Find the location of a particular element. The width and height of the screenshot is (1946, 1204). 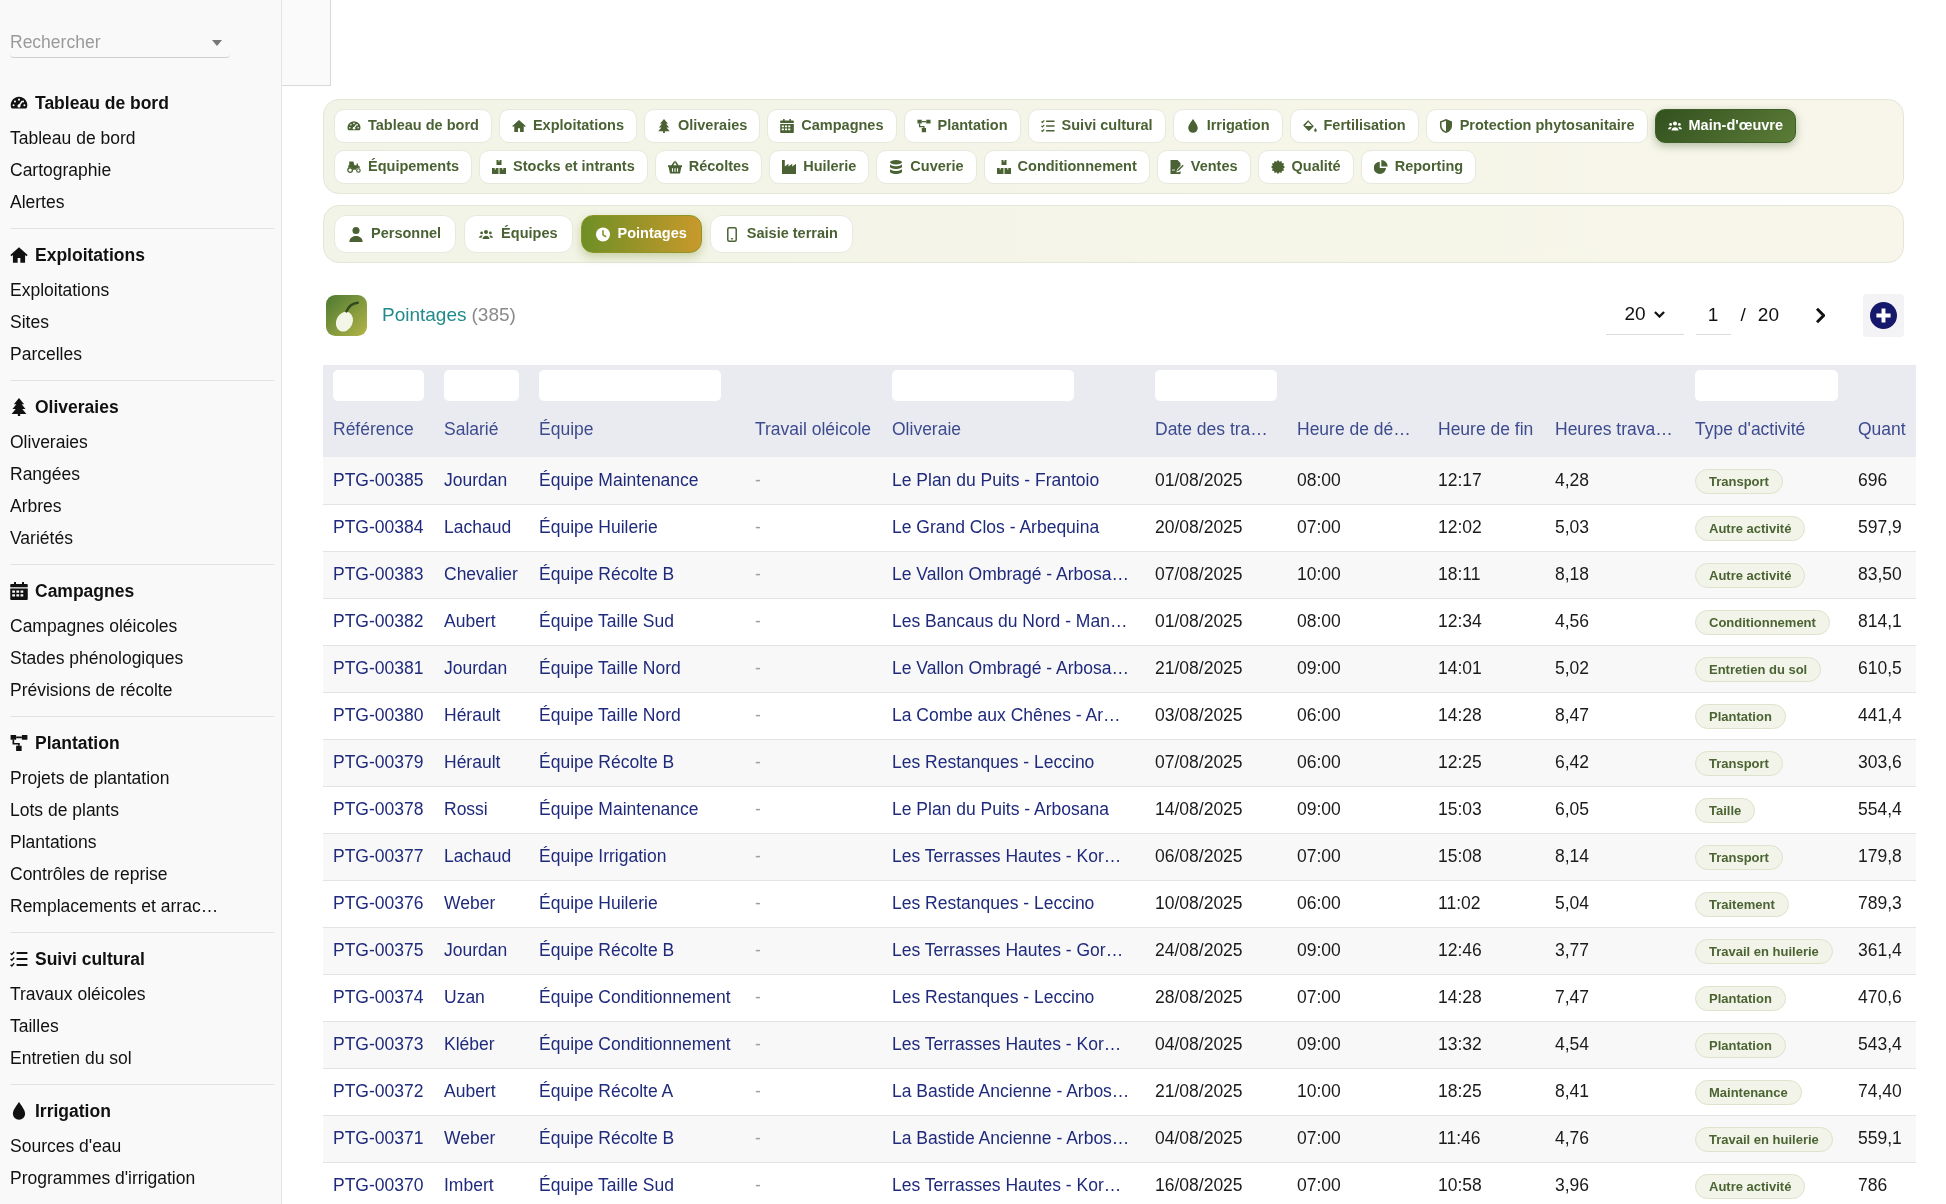

reference-link: PTG-00382 is located at coordinates (378, 621).